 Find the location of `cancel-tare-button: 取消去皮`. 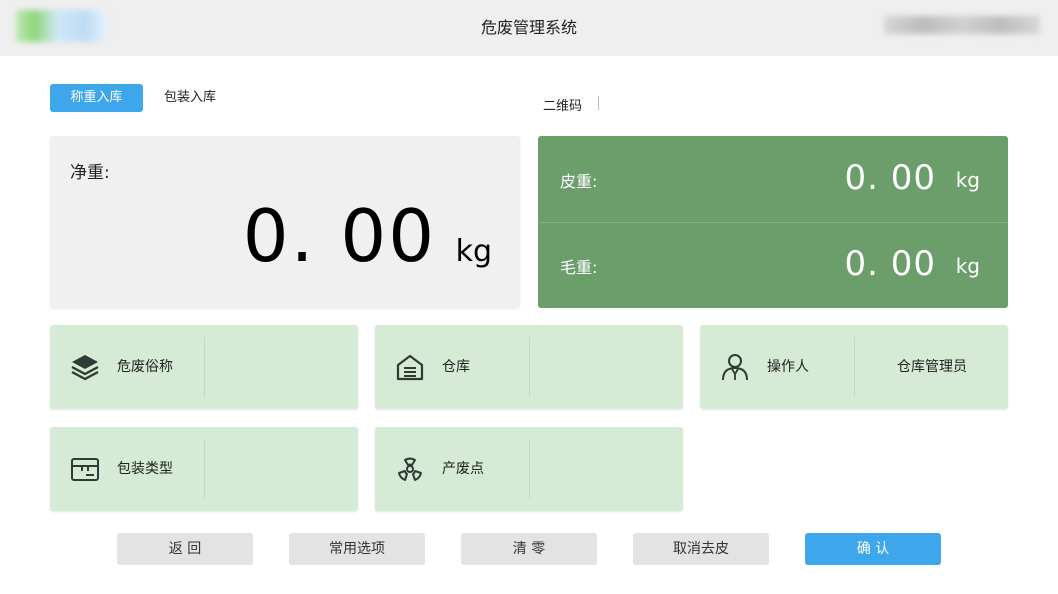

cancel-tare-button: 取消去皮 is located at coordinates (701, 549).